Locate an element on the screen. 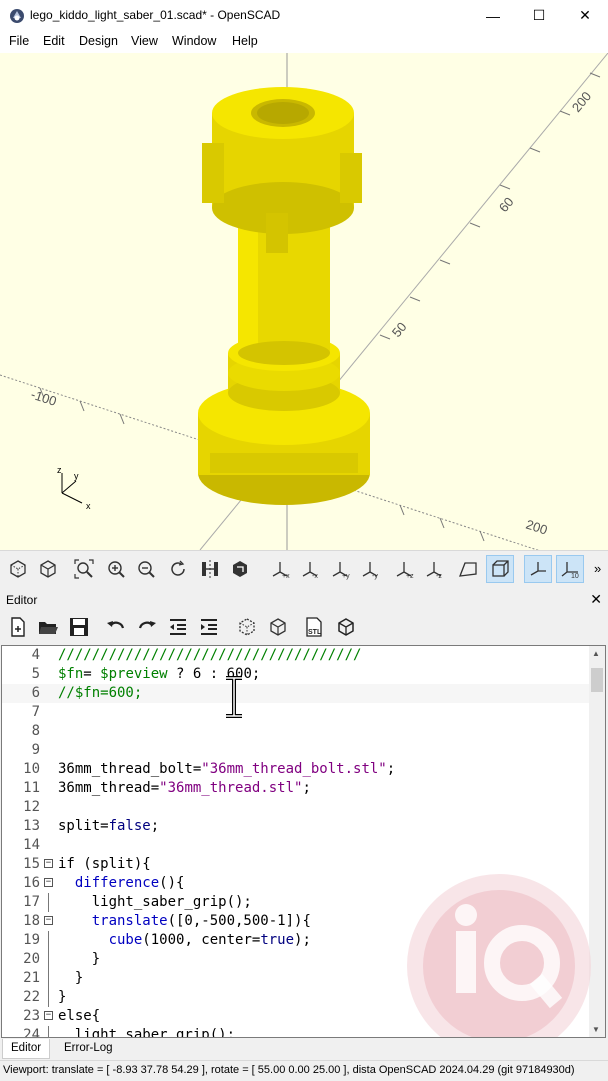 The width and height of the screenshot is (608, 1081). zoom-in-icon is located at coordinates (116, 569).